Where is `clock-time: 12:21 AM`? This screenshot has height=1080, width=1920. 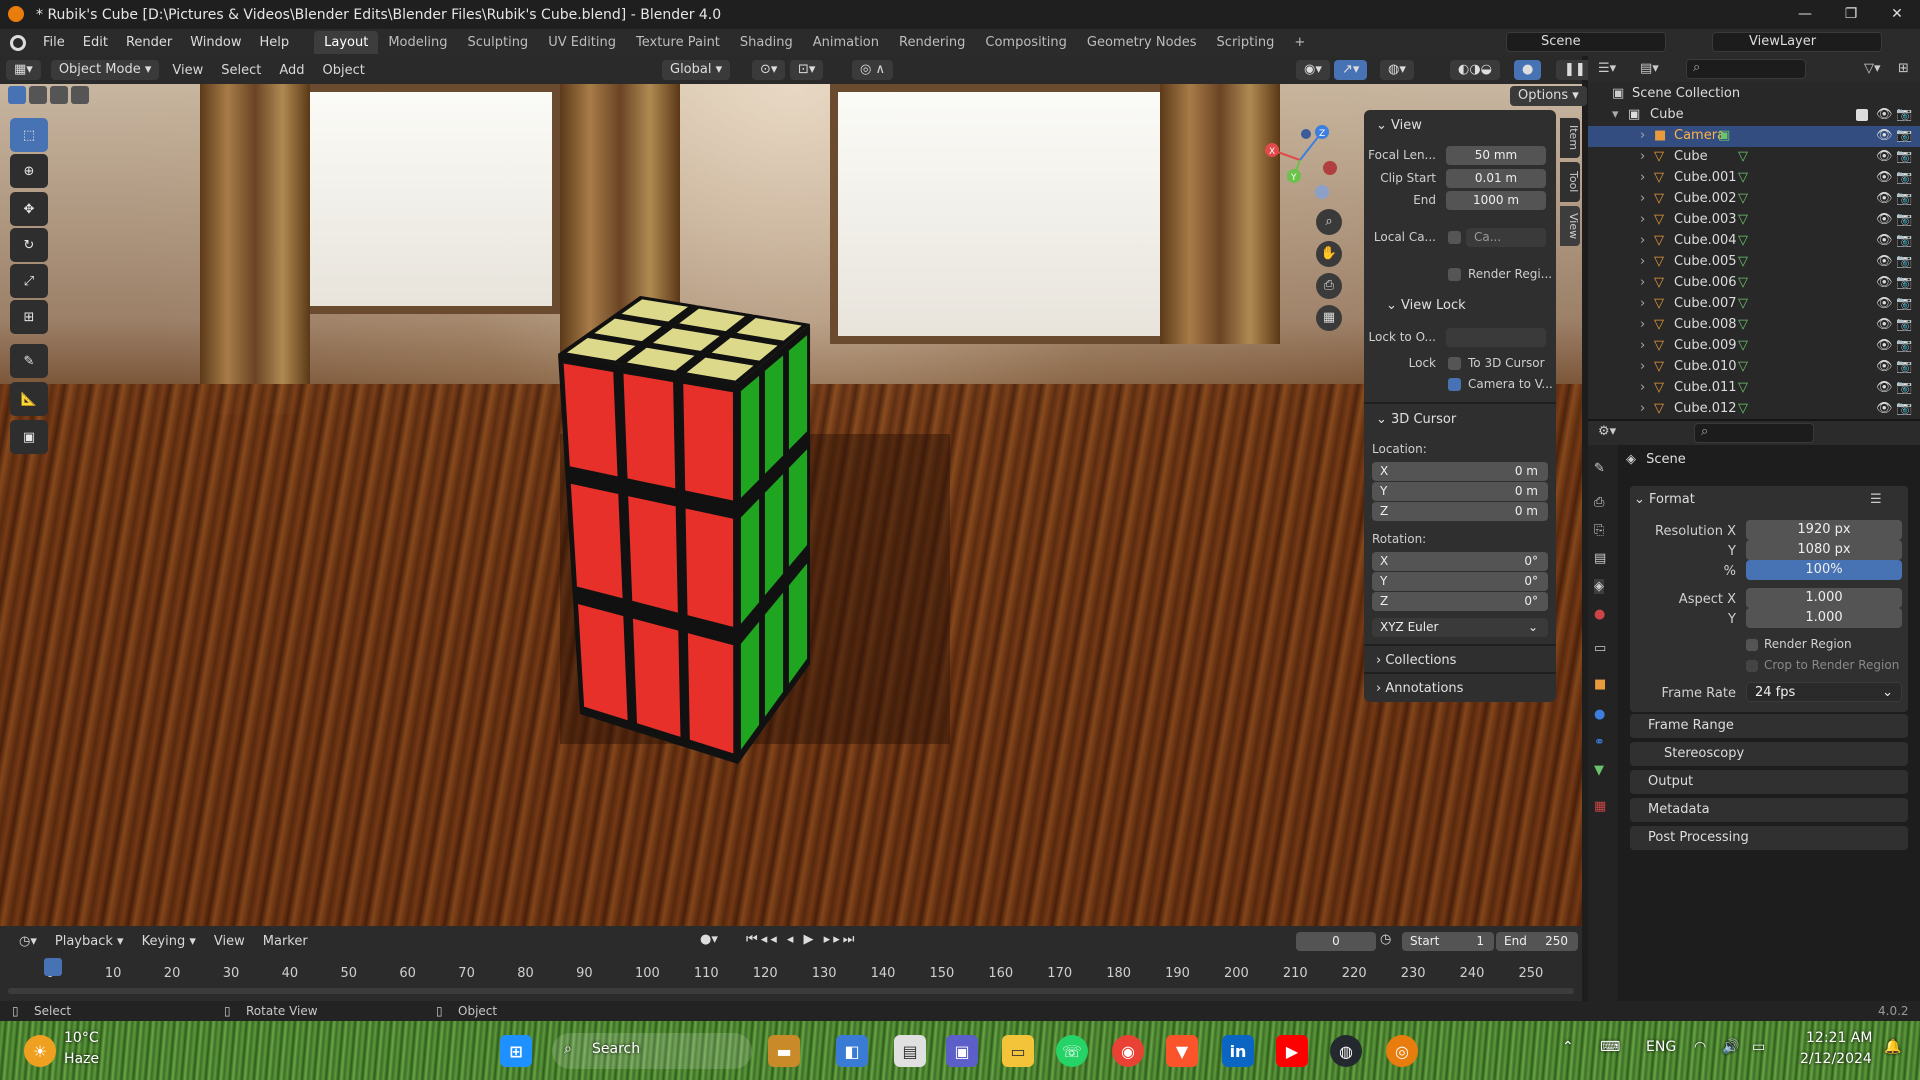 clock-time: 12:21 AM is located at coordinates (1839, 1038).